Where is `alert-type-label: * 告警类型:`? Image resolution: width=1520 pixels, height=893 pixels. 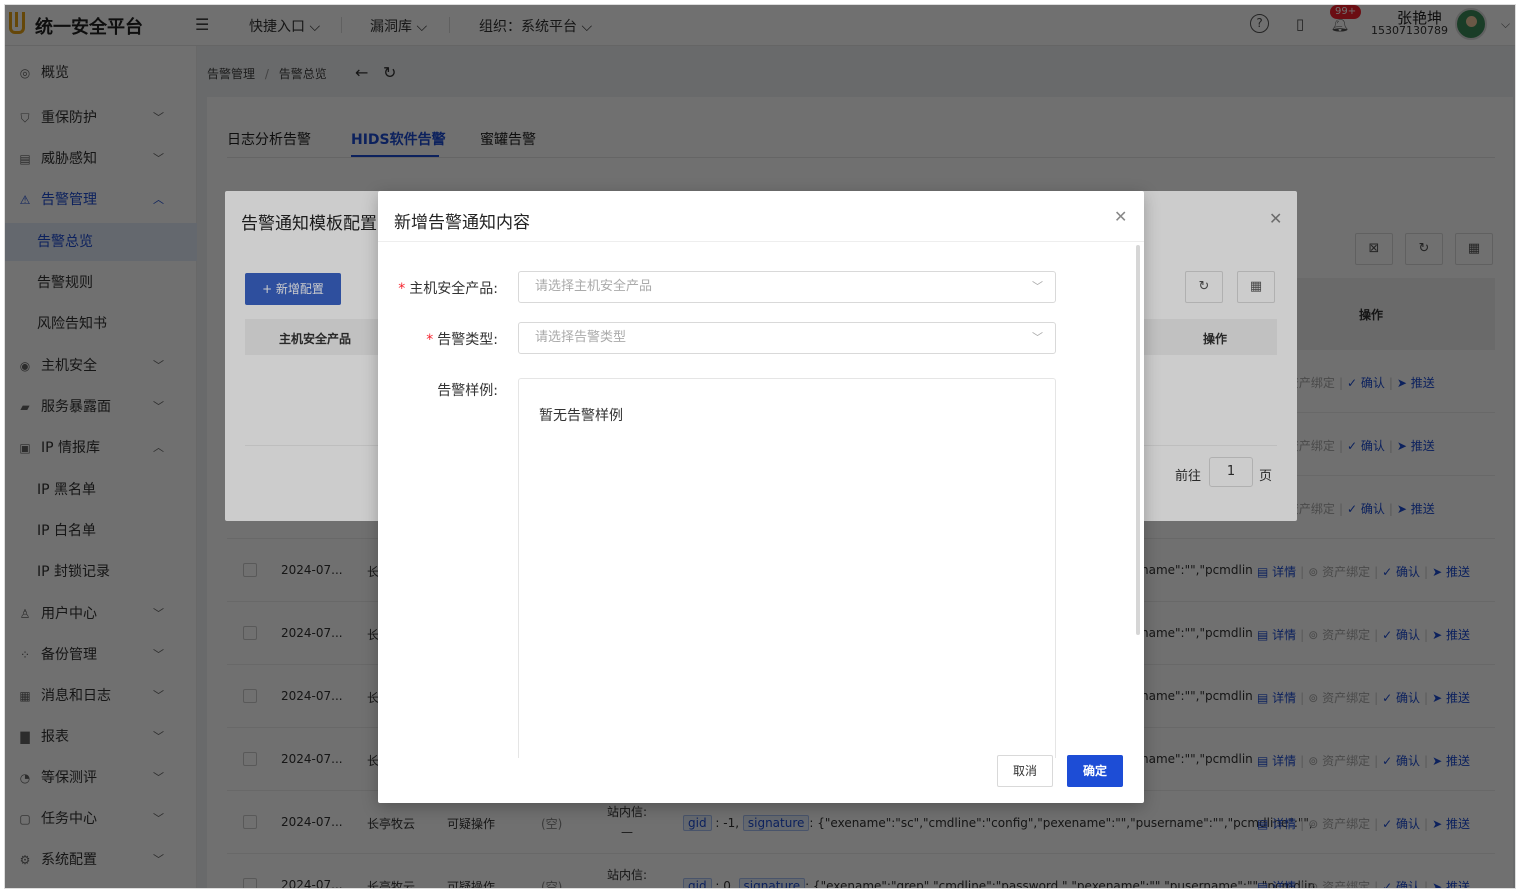
alert-type-label: * 告警类型: is located at coordinates (462, 340).